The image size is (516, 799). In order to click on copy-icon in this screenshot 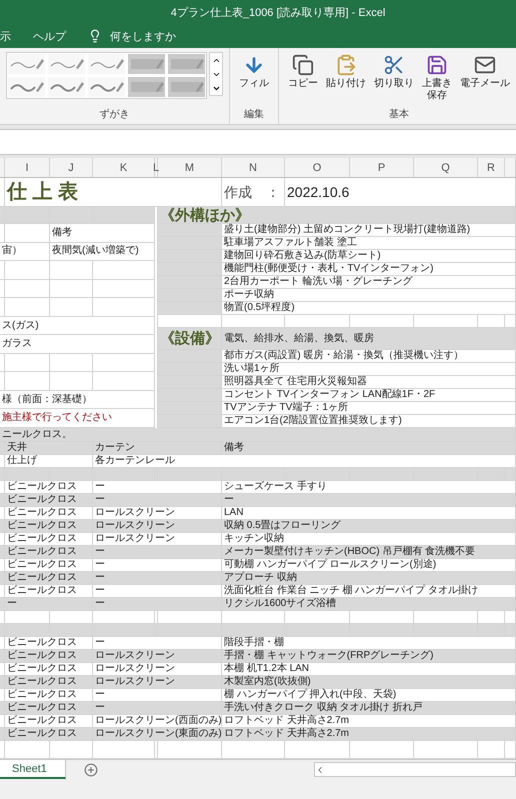, I will do `click(303, 65)`.